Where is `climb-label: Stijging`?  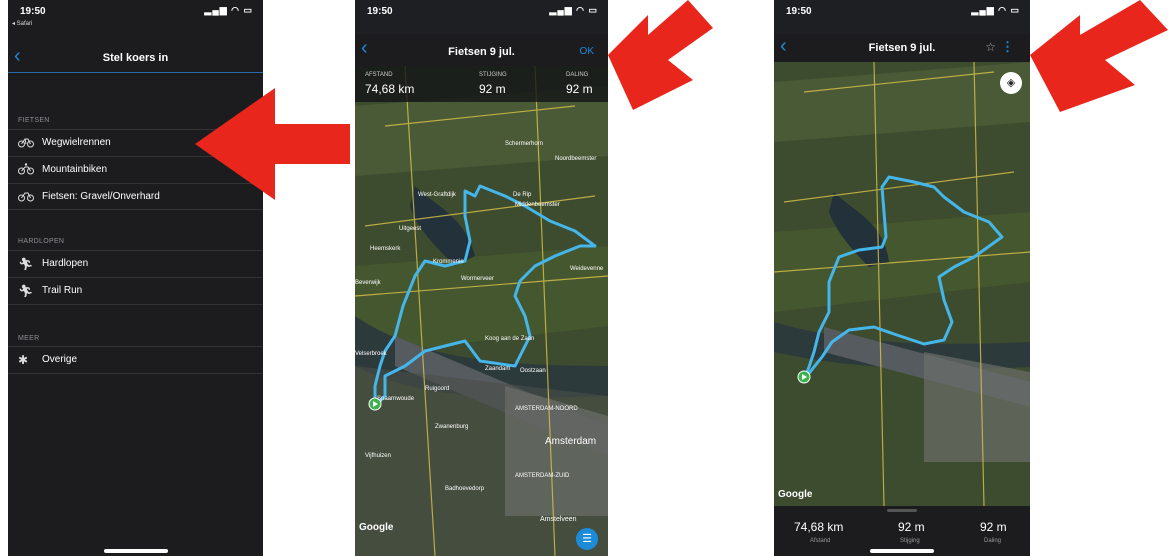 climb-label: Stijging is located at coordinates (910, 541).